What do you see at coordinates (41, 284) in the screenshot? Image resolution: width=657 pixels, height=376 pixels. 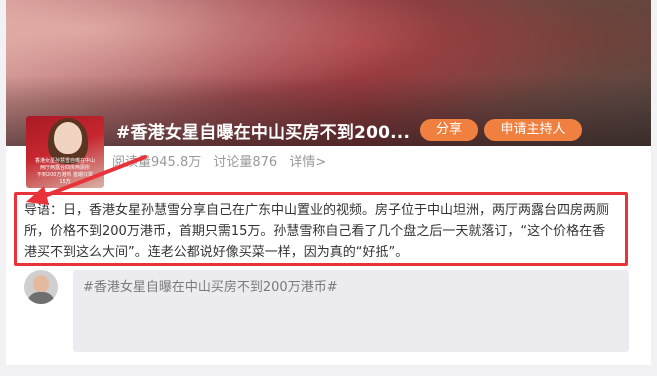 I see `avatar-head` at bounding box center [41, 284].